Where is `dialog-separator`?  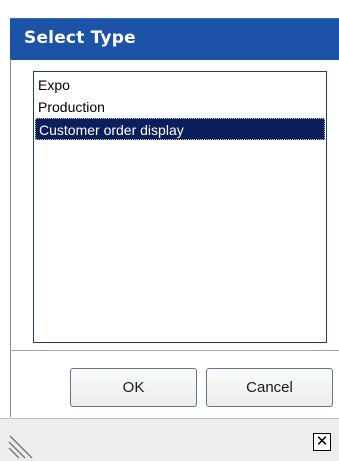
dialog-separator is located at coordinates (174, 350).